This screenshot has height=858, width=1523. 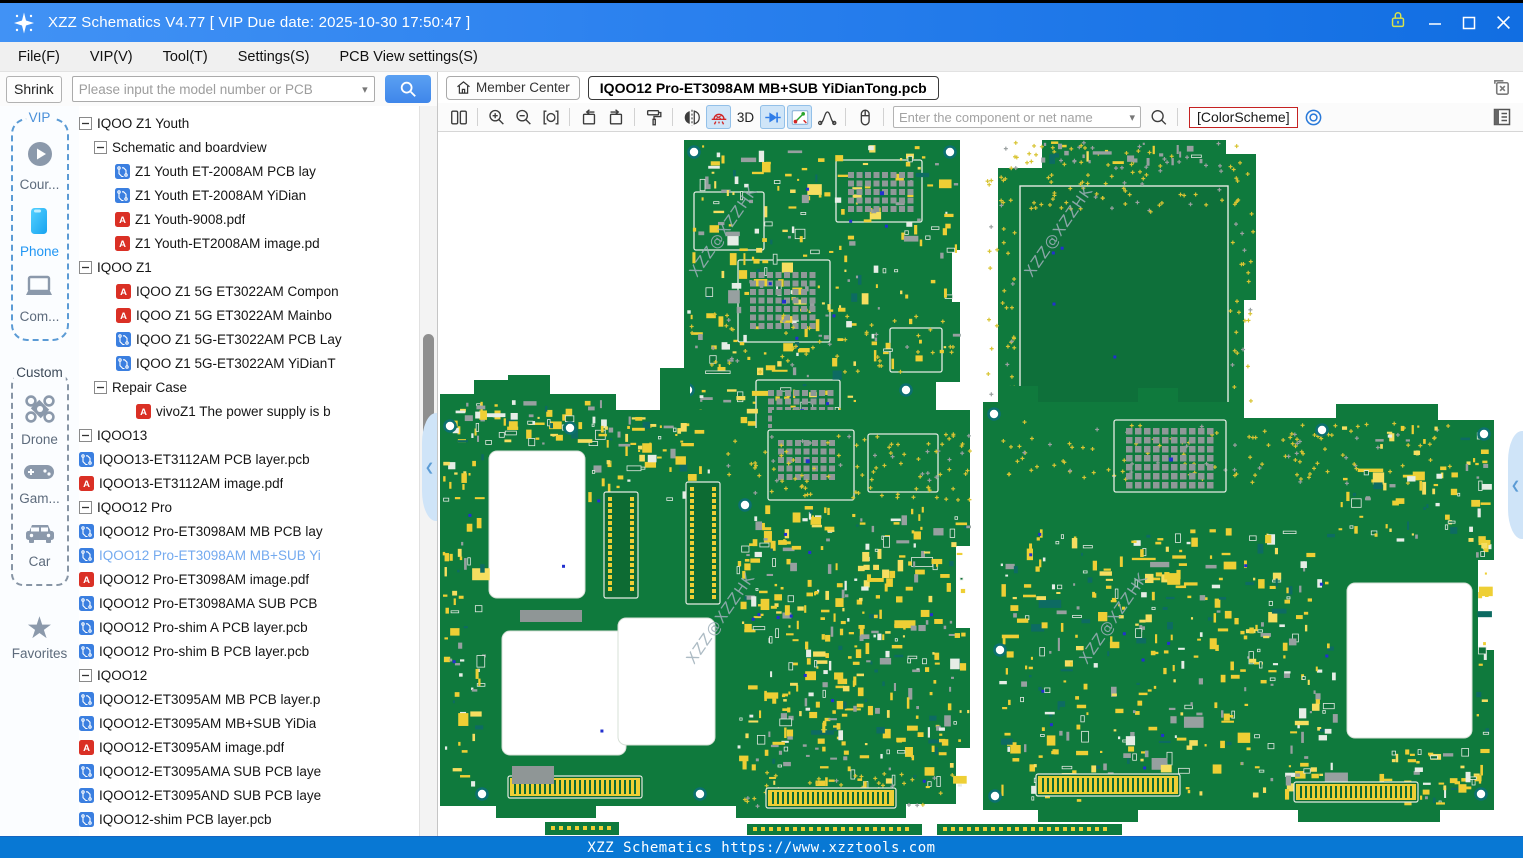 I want to click on three-d-button: 3D, so click(x=745, y=117).